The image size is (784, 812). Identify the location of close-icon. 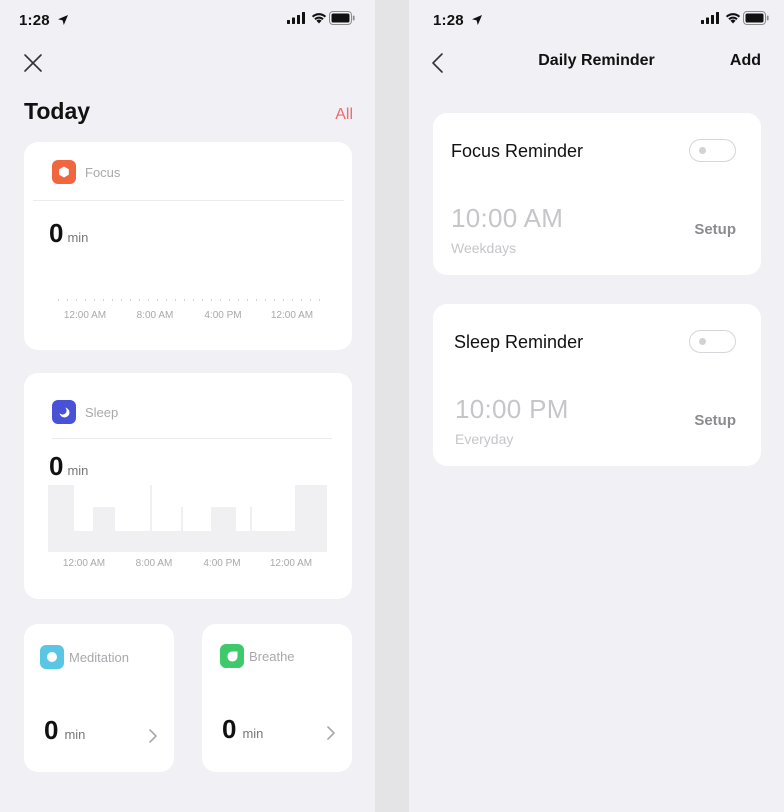
(33, 63).